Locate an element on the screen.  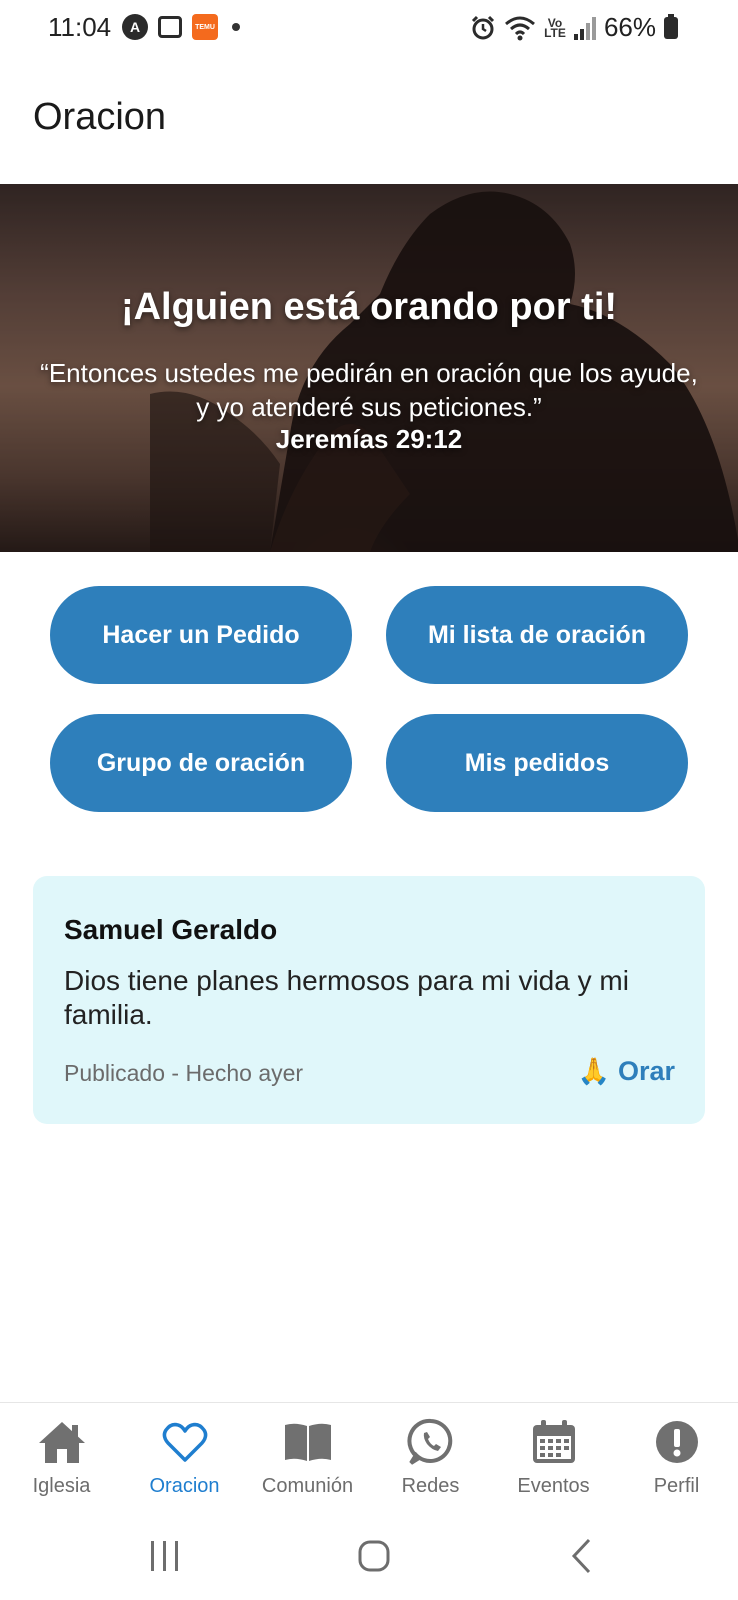
my-requests-button: Mis pedidos is located at coordinates (537, 763).